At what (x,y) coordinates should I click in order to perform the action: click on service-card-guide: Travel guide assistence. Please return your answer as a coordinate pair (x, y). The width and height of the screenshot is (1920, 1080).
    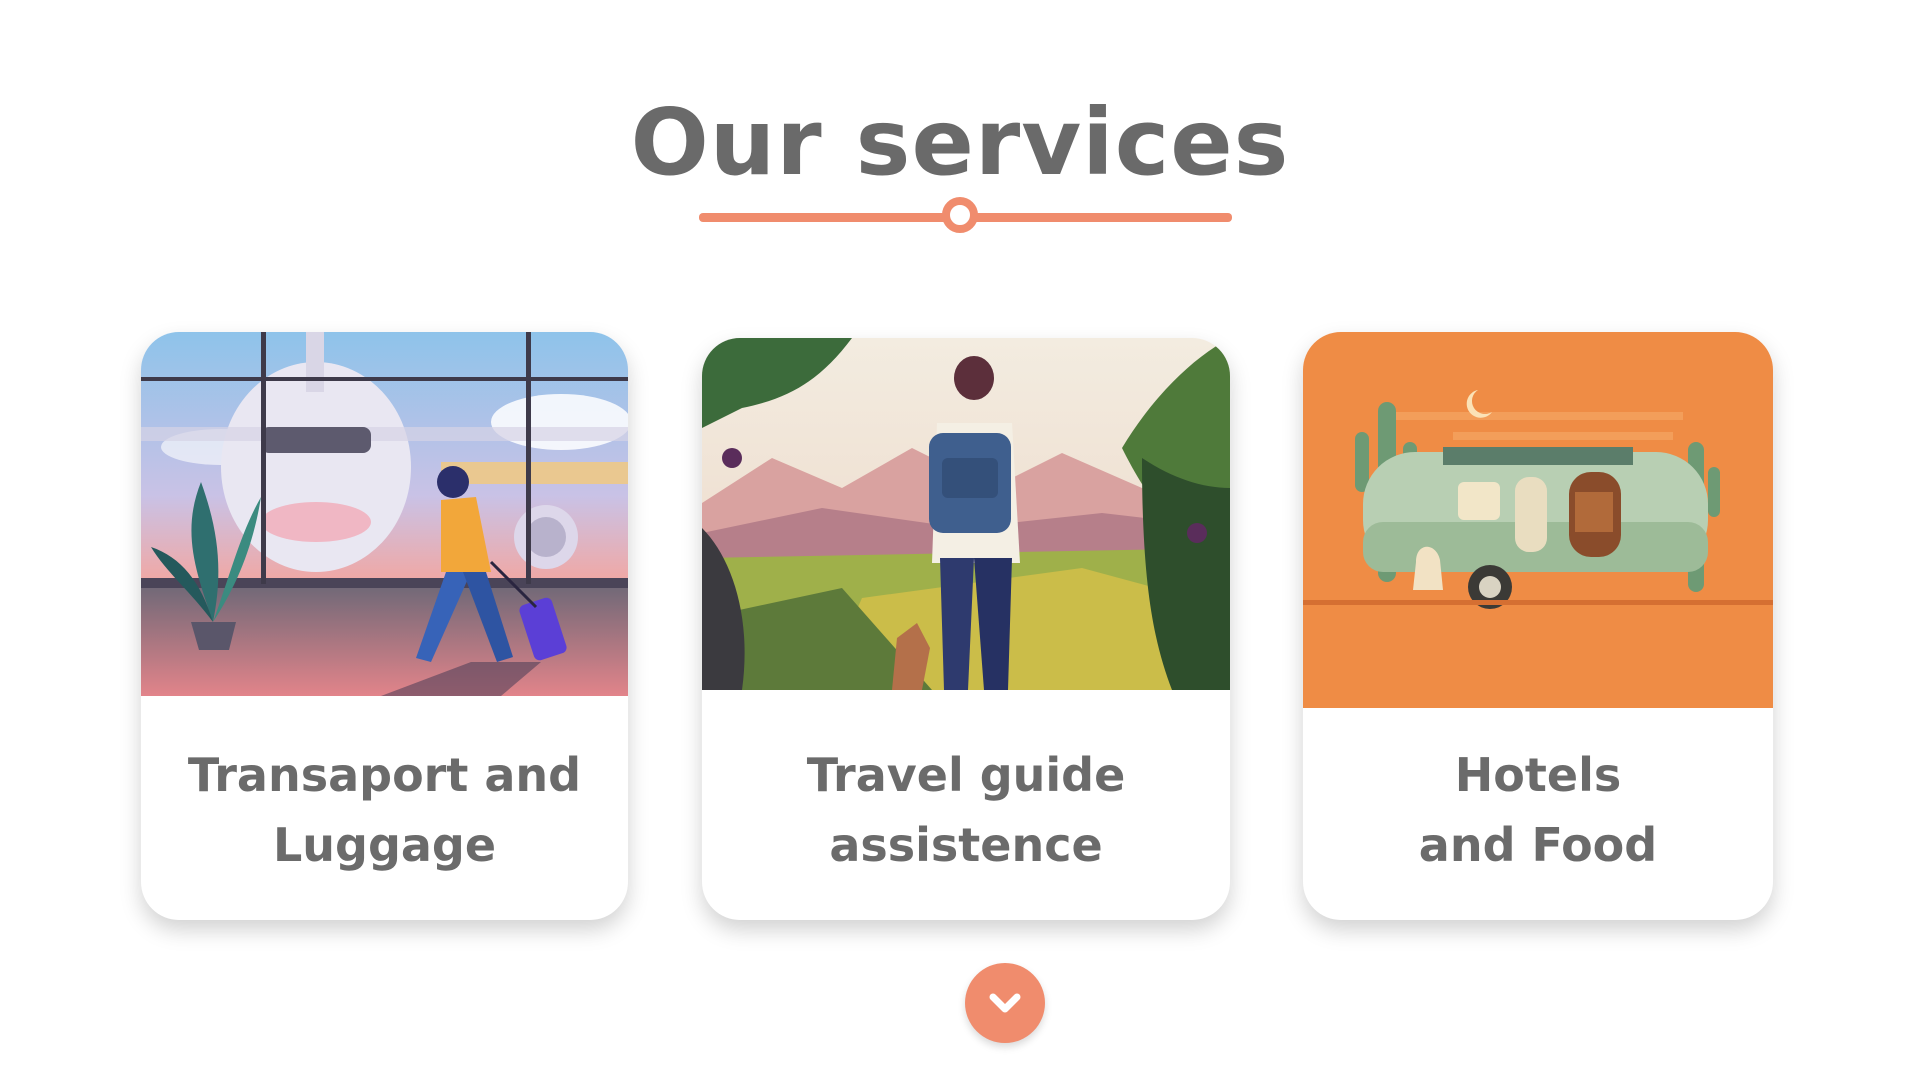
    Looking at the image, I should click on (966, 629).